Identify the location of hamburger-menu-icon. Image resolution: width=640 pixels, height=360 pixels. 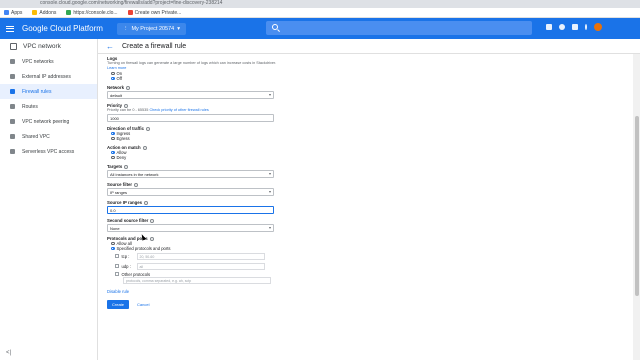
(10, 28).